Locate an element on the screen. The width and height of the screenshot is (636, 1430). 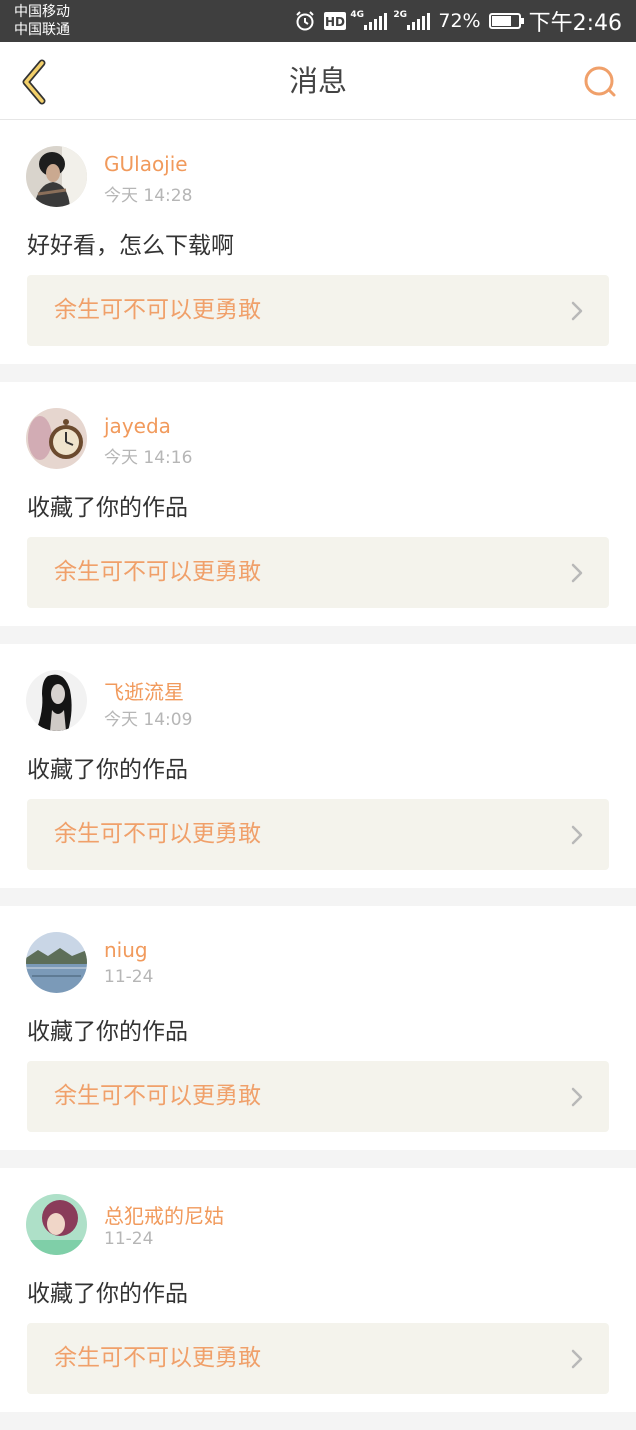
username: GUlaojie is located at coordinates (146, 164).